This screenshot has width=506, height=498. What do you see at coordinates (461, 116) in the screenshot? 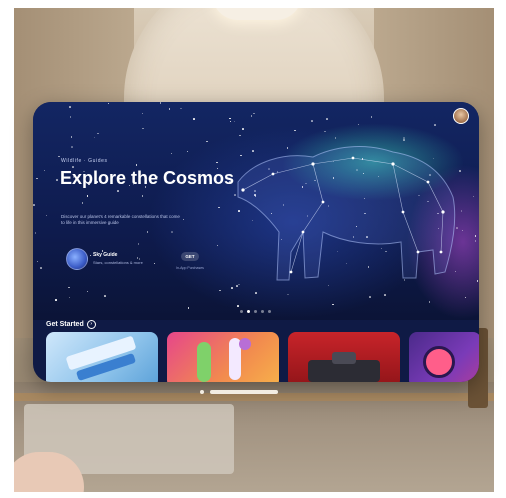
I see `profile-avatar` at bounding box center [461, 116].